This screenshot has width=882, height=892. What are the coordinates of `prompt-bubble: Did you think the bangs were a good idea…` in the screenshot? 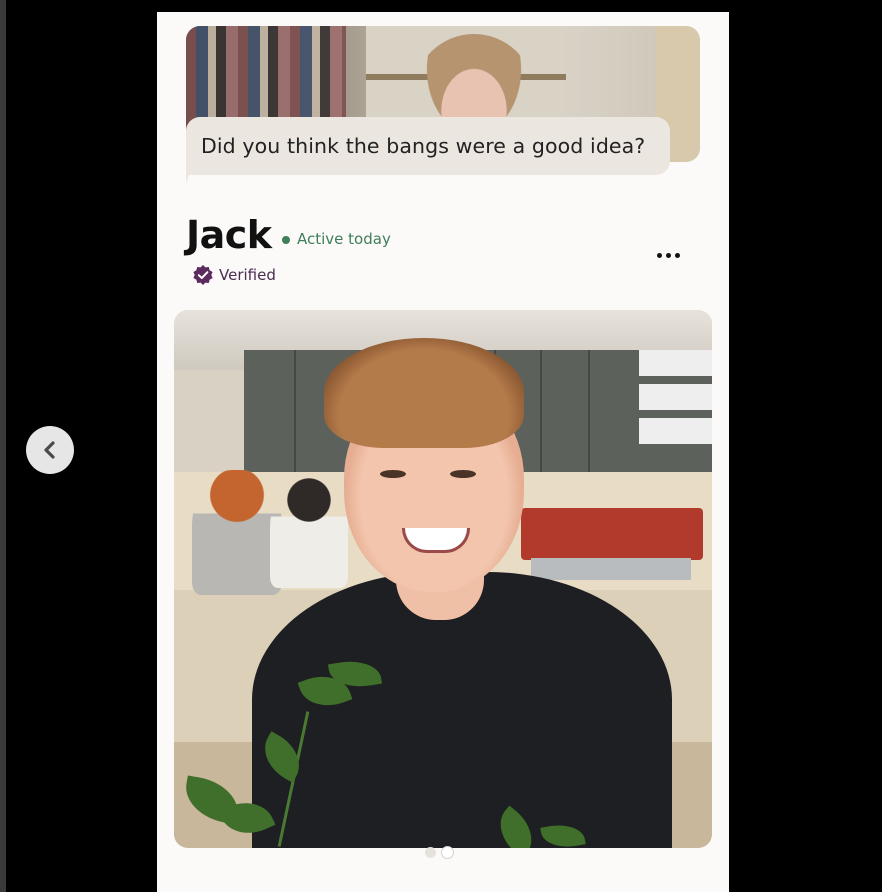 It's located at (428, 146).